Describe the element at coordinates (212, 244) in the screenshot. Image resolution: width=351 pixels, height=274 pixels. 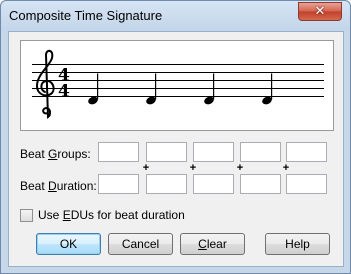
I see `clear-button: Clear` at that location.